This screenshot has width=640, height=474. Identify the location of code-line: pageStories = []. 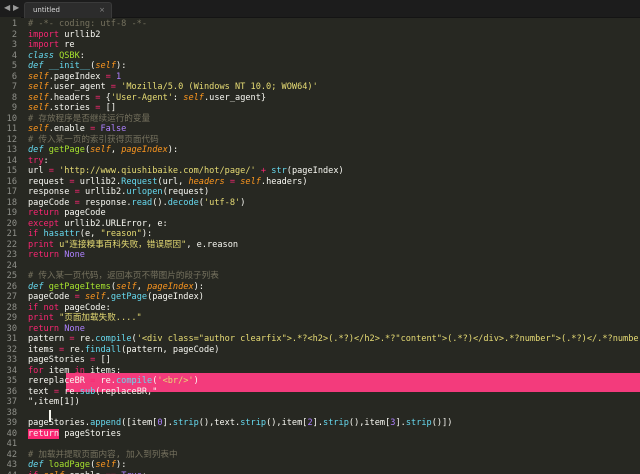
(69, 360).